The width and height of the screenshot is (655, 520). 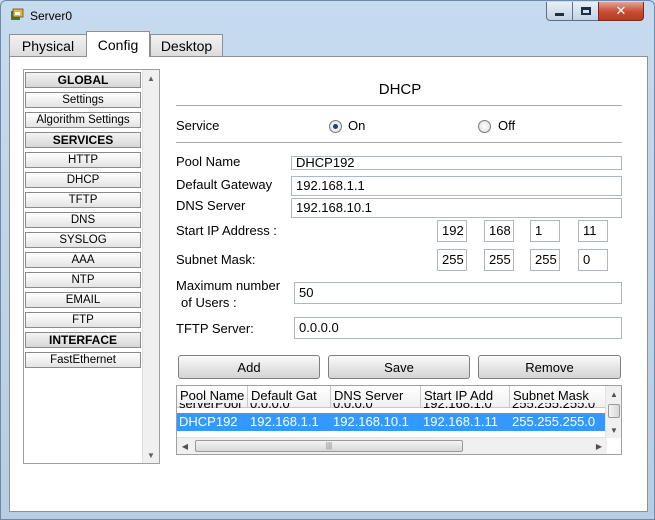 What do you see at coordinates (452, 231) in the screenshot?
I see `start-ip-octet-1: 192` at bounding box center [452, 231].